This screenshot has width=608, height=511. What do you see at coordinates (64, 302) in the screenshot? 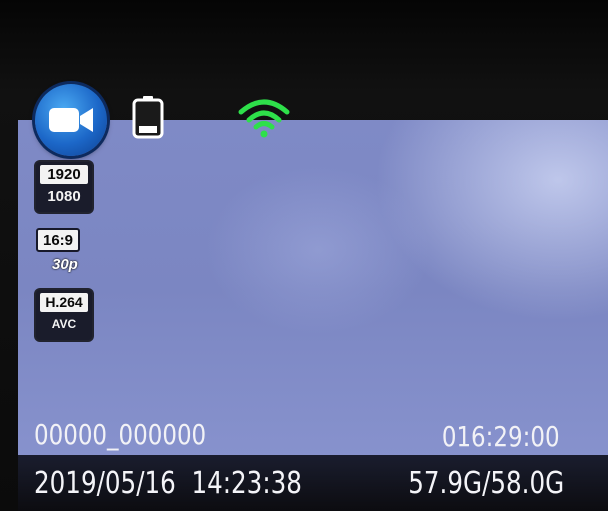
I see `codec-name: H.264` at bounding box center [64, 302].